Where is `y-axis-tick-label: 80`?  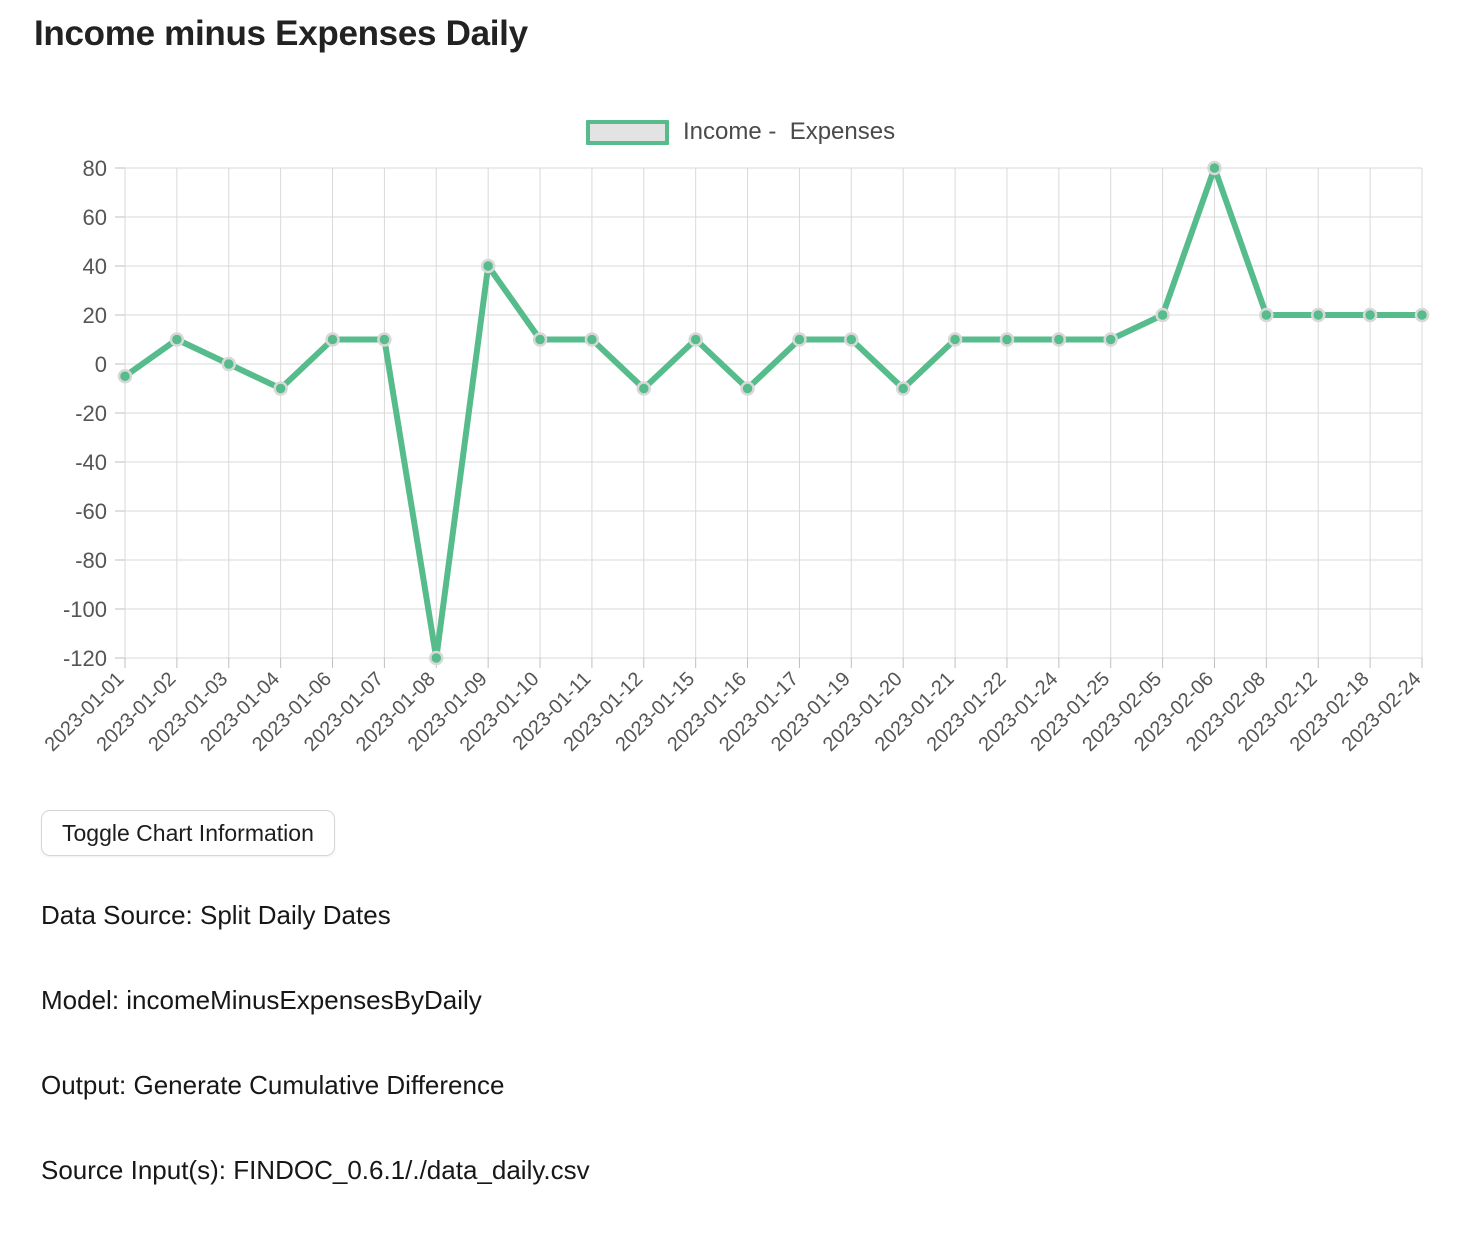
y-axis-tick-label: 80 is located at coordinates (95, 168).